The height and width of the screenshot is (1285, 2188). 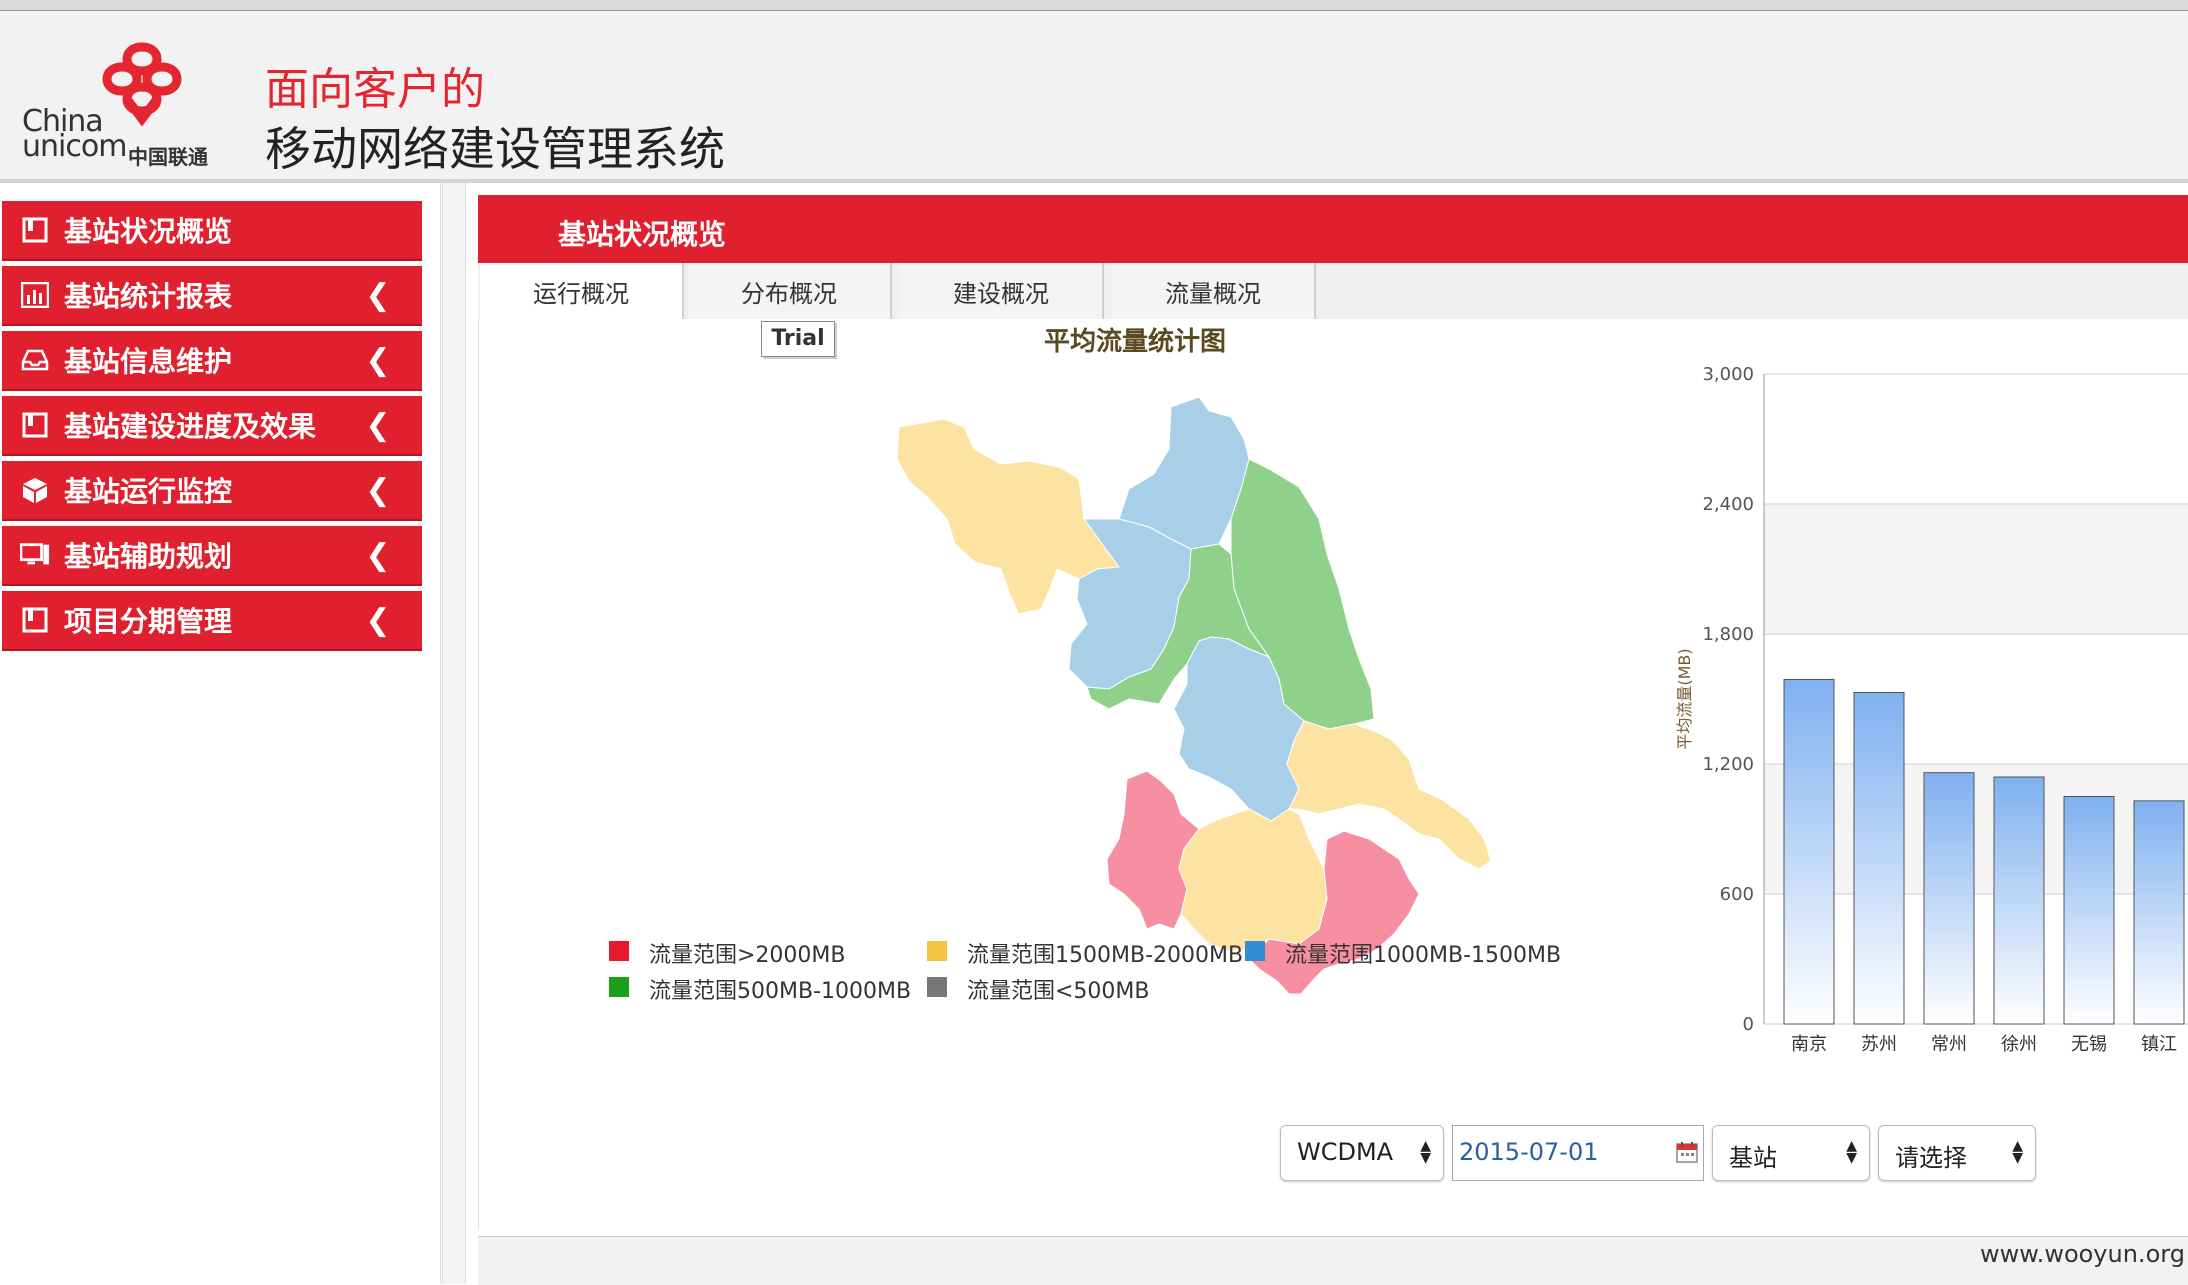 I want to click on sidebar-item-4: 基站建设进度及效果 ❮, so click(x=212, y=426).